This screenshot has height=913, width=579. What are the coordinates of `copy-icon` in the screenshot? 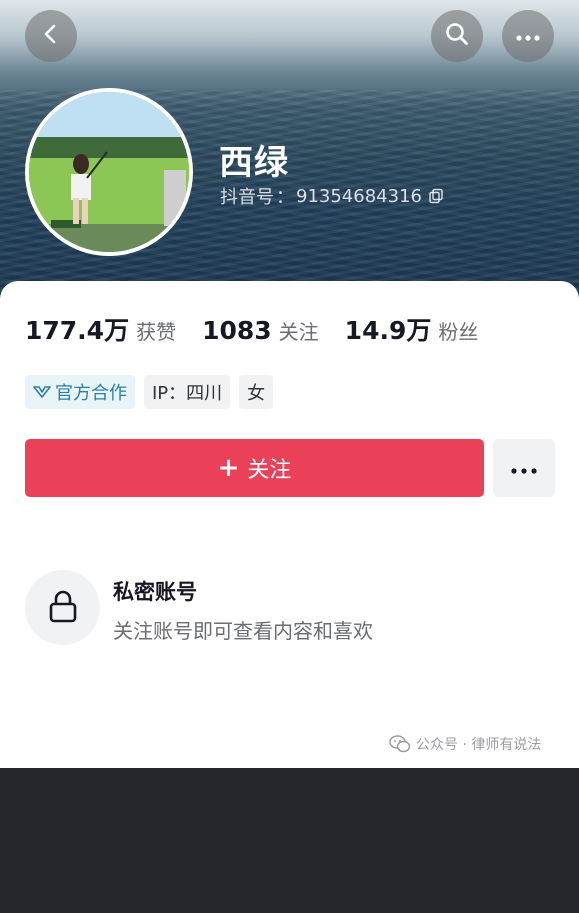 It's located at (436, 196).